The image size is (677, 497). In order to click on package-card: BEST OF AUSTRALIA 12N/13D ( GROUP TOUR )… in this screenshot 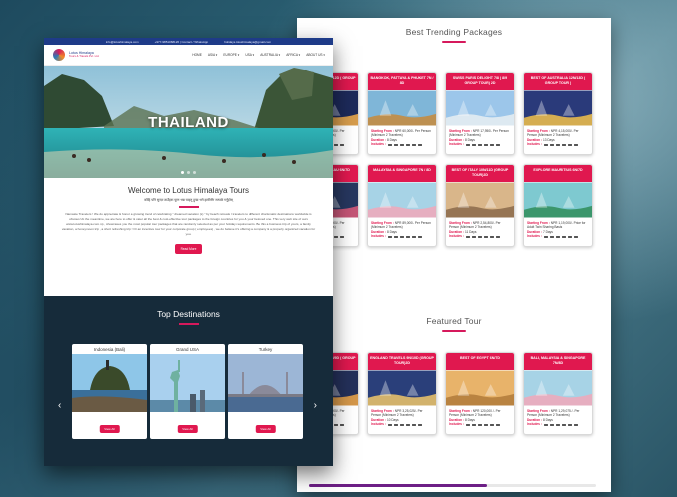, I will do `click(558, 113)`.